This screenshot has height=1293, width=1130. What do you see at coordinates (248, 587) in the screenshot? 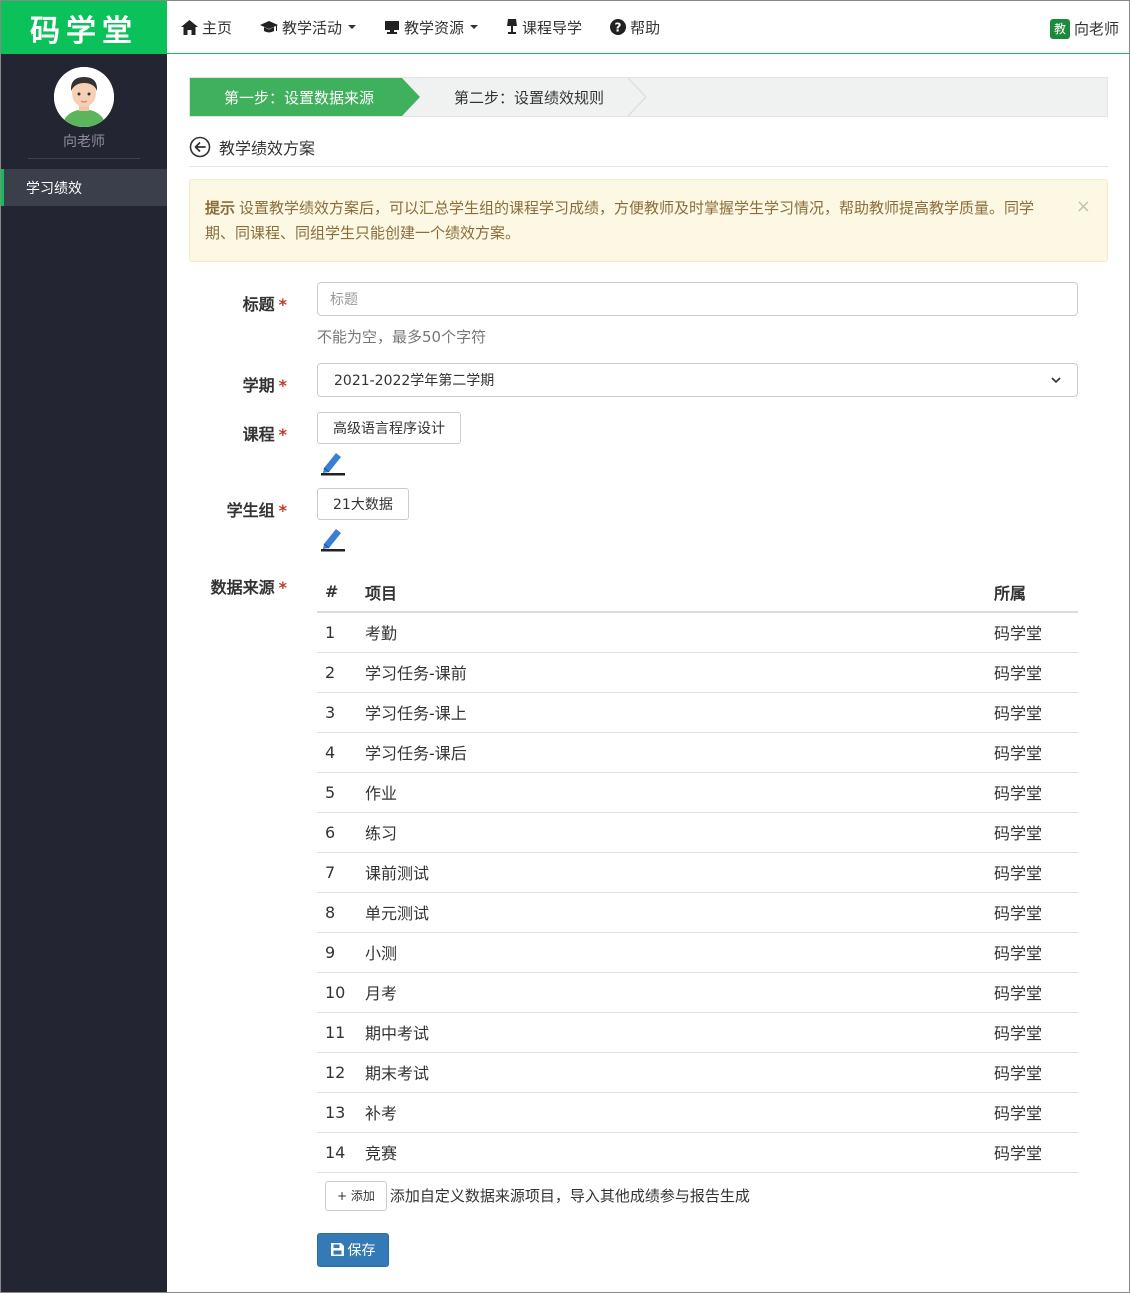
I see `data-source-label: 数据来源 *` at bounding box center [248, 587].